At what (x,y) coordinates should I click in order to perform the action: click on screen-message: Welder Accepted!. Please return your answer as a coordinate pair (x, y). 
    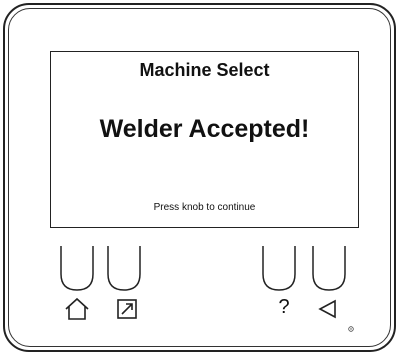
    Looking at the image, I should click on (204, 129).